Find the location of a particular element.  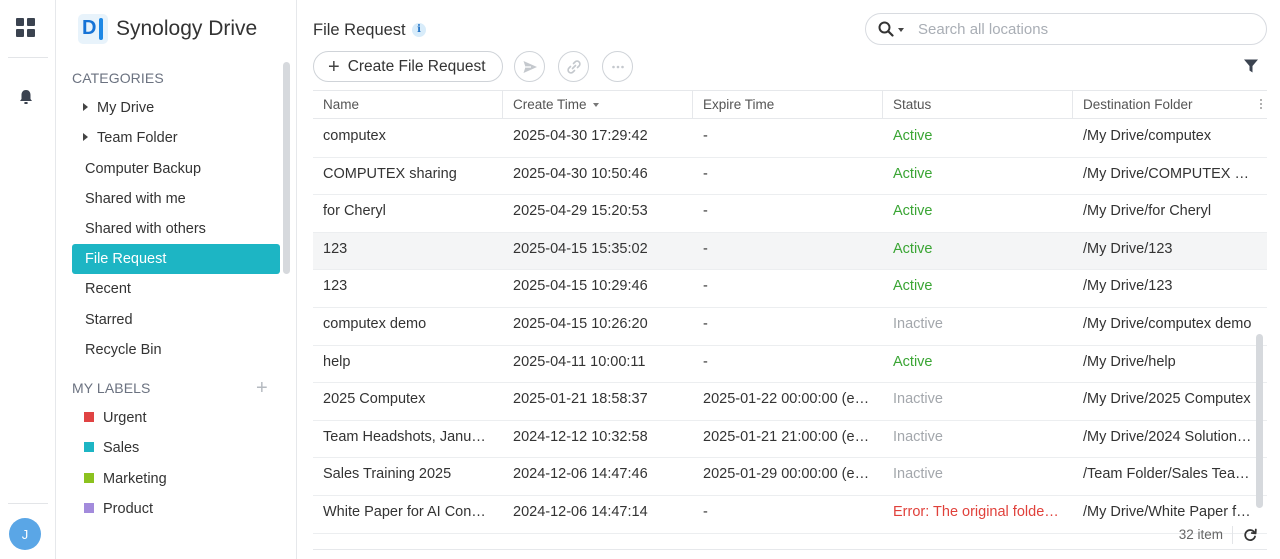

column-header-status: Status is located at coordinates (978, 105).